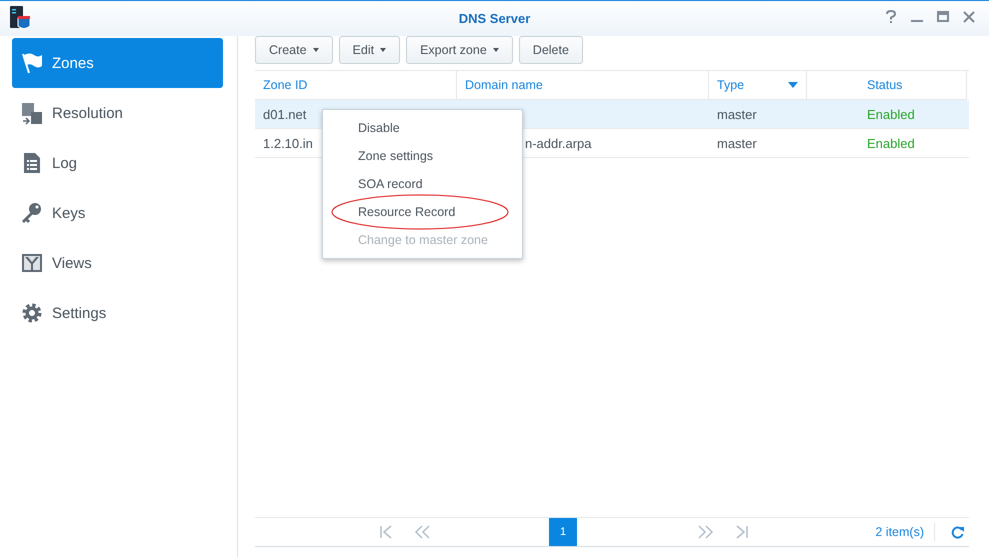  What do you see at coordinates (117, 213) in the screenshot?
I see `sidebar-item: Keys` at bounding box center [117, 213].